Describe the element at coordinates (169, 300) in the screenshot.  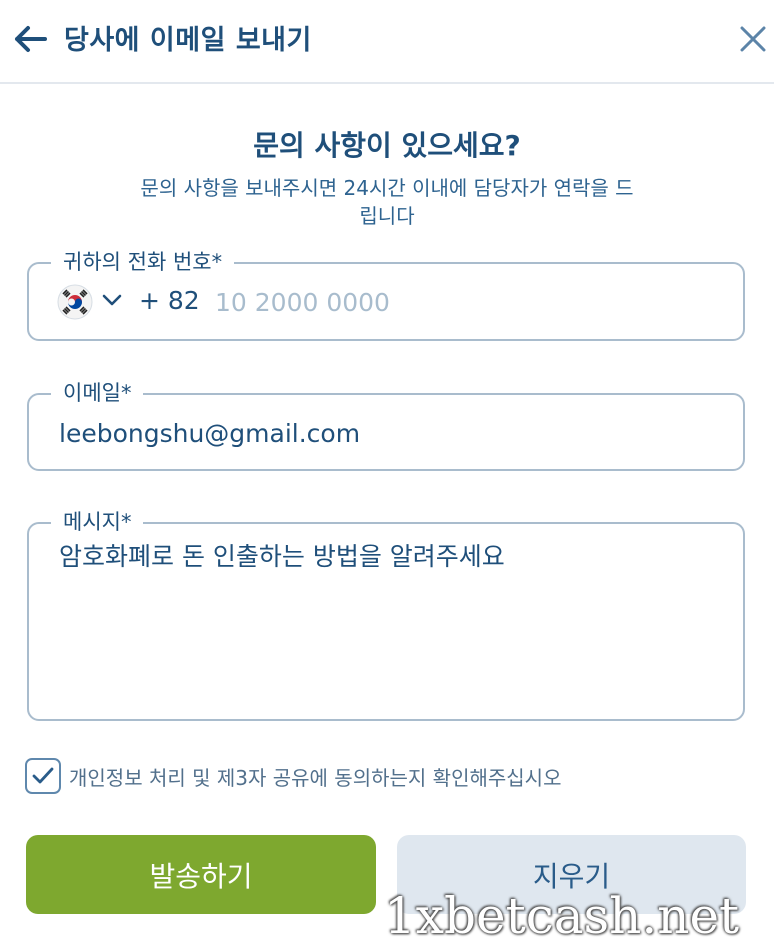
I see `country-code: + 82` at that location.